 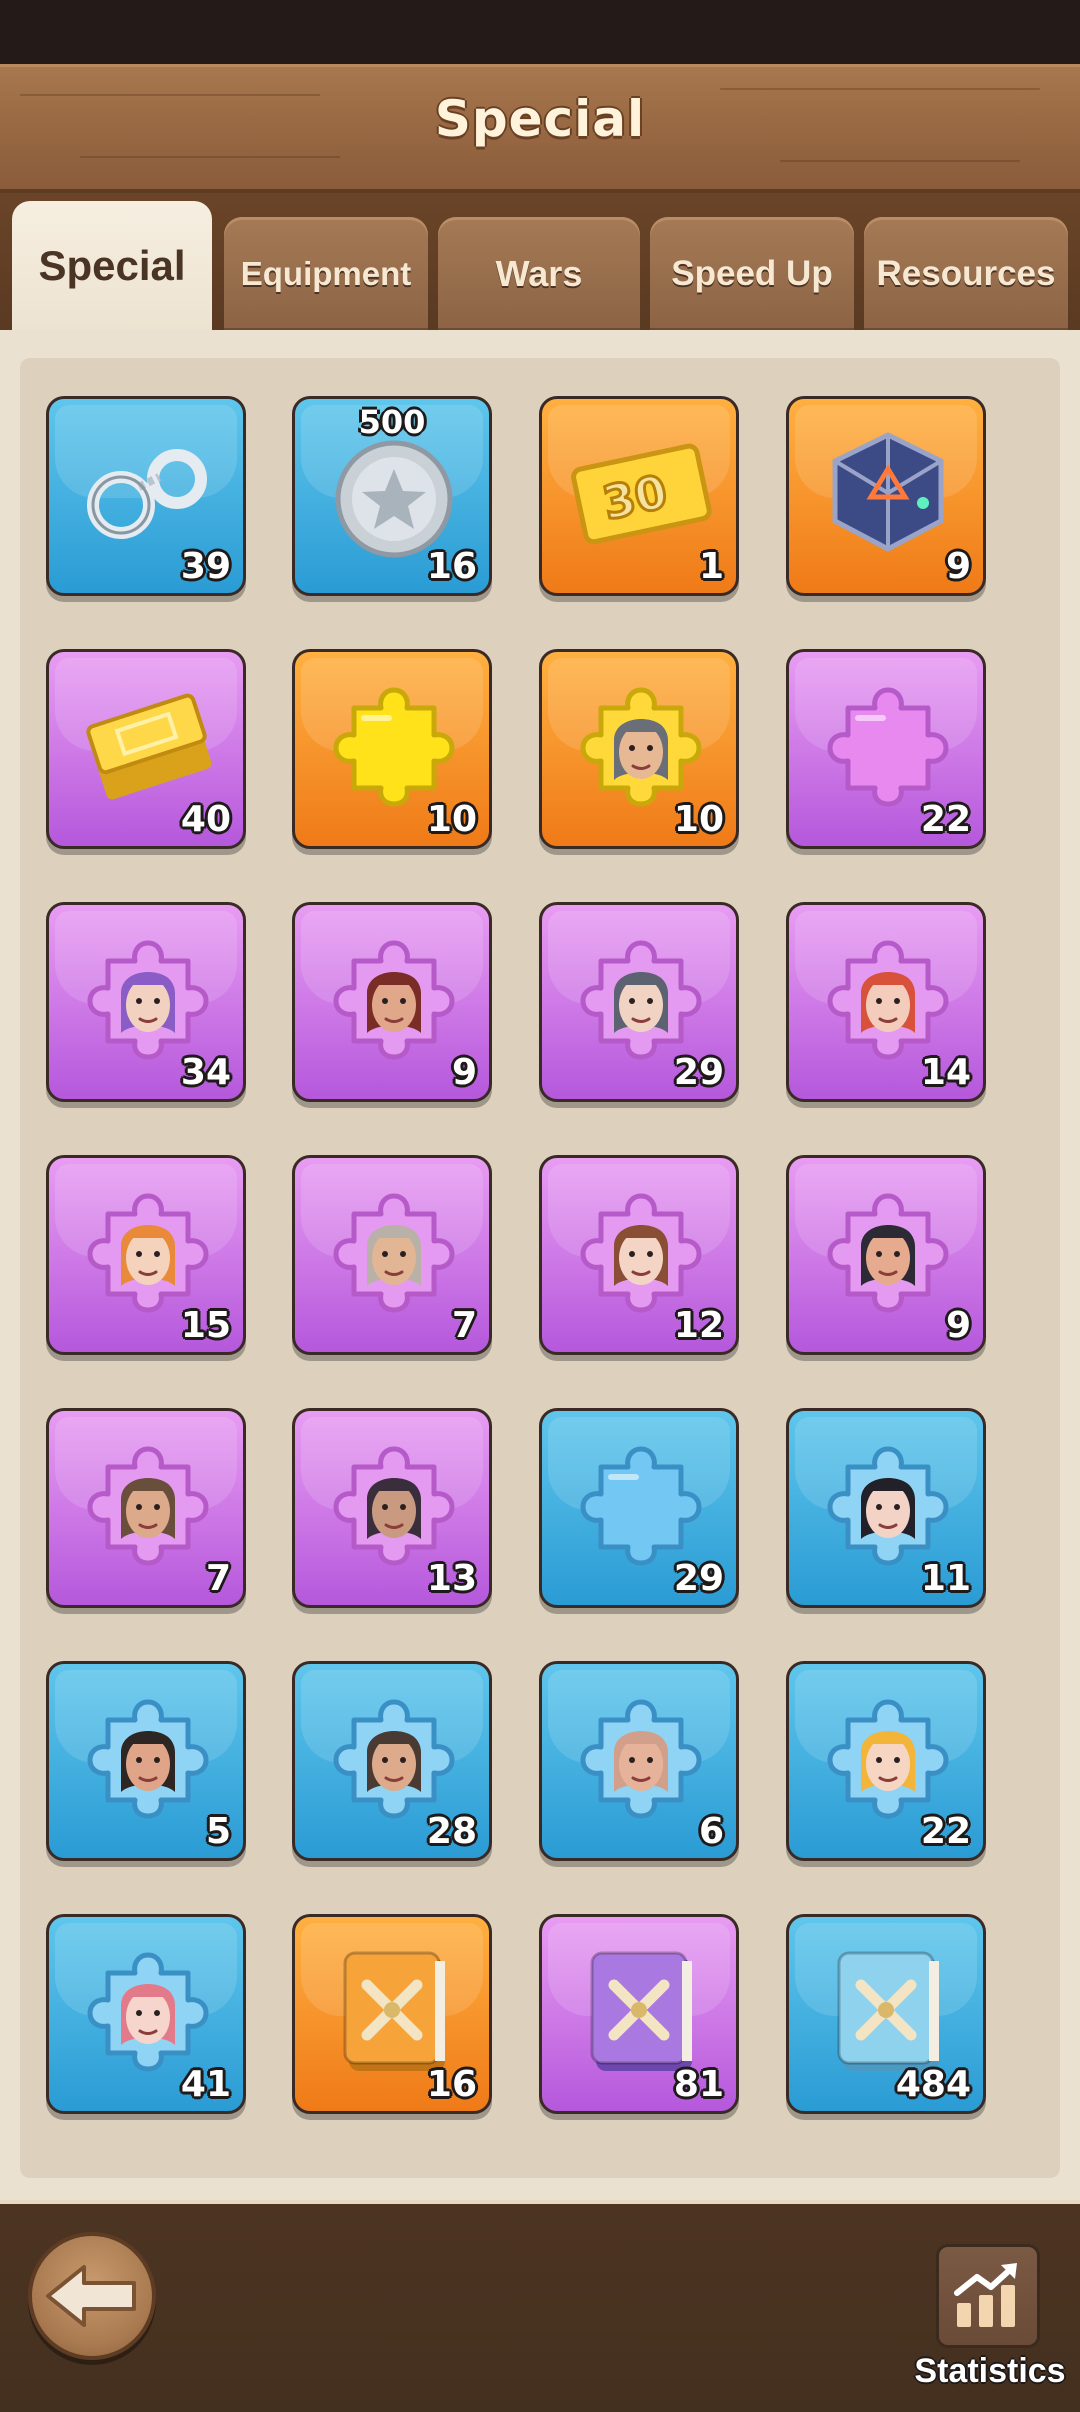 I want to click on inventory-item: 34, so click(x=146, y=1002).